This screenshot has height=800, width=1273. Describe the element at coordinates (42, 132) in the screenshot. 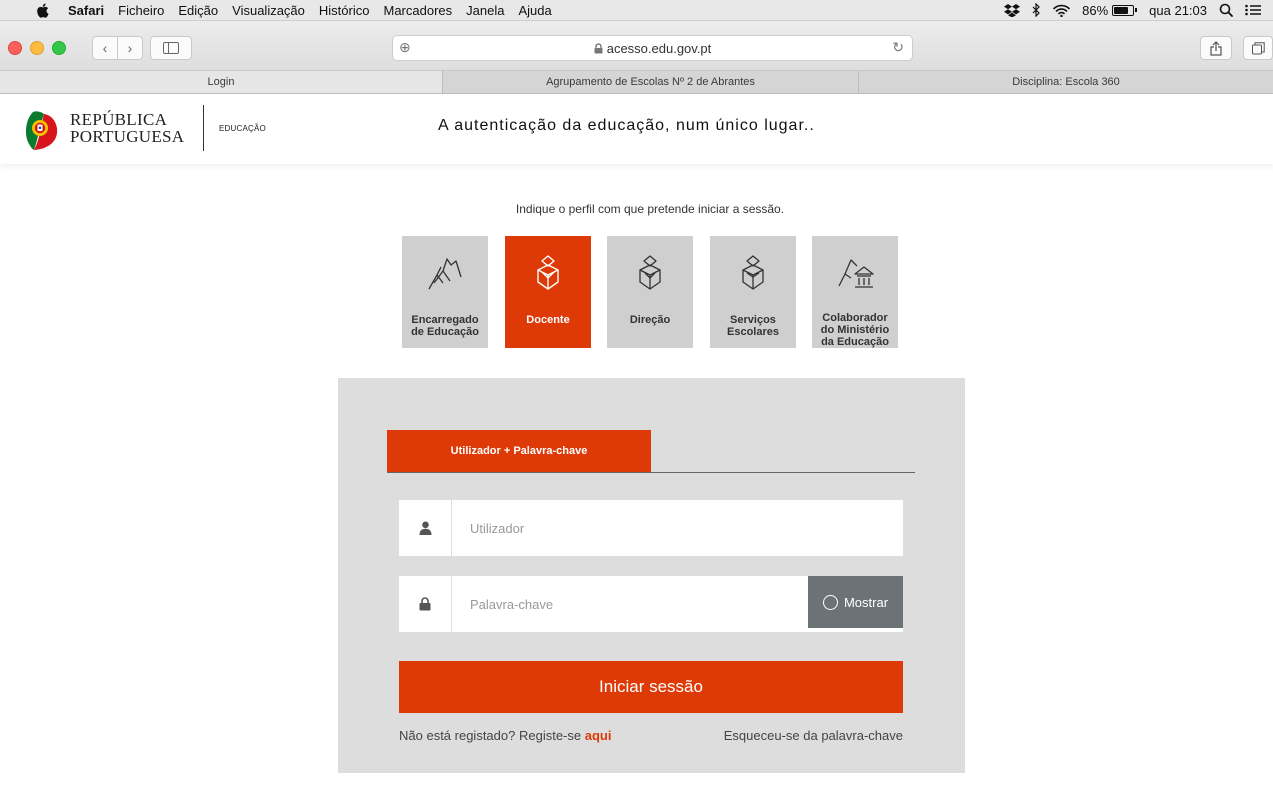

I see `republica-portuguesa-logo` at that location.